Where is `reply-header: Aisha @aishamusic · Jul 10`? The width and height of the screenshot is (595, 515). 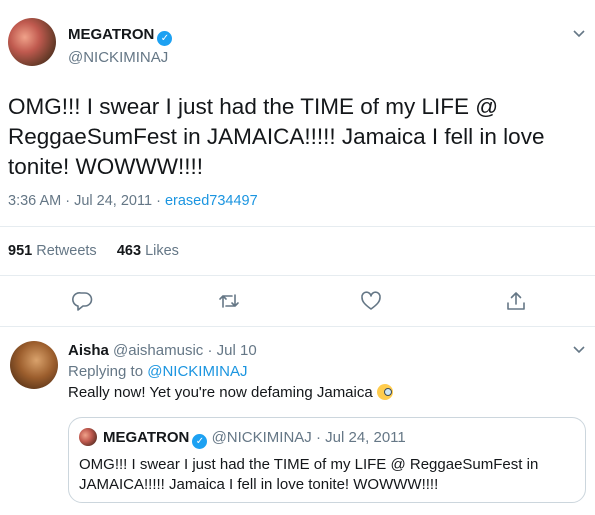
reply-header: Aisha @aishamusic · Jul 10 is located at coordinates (162, 350).